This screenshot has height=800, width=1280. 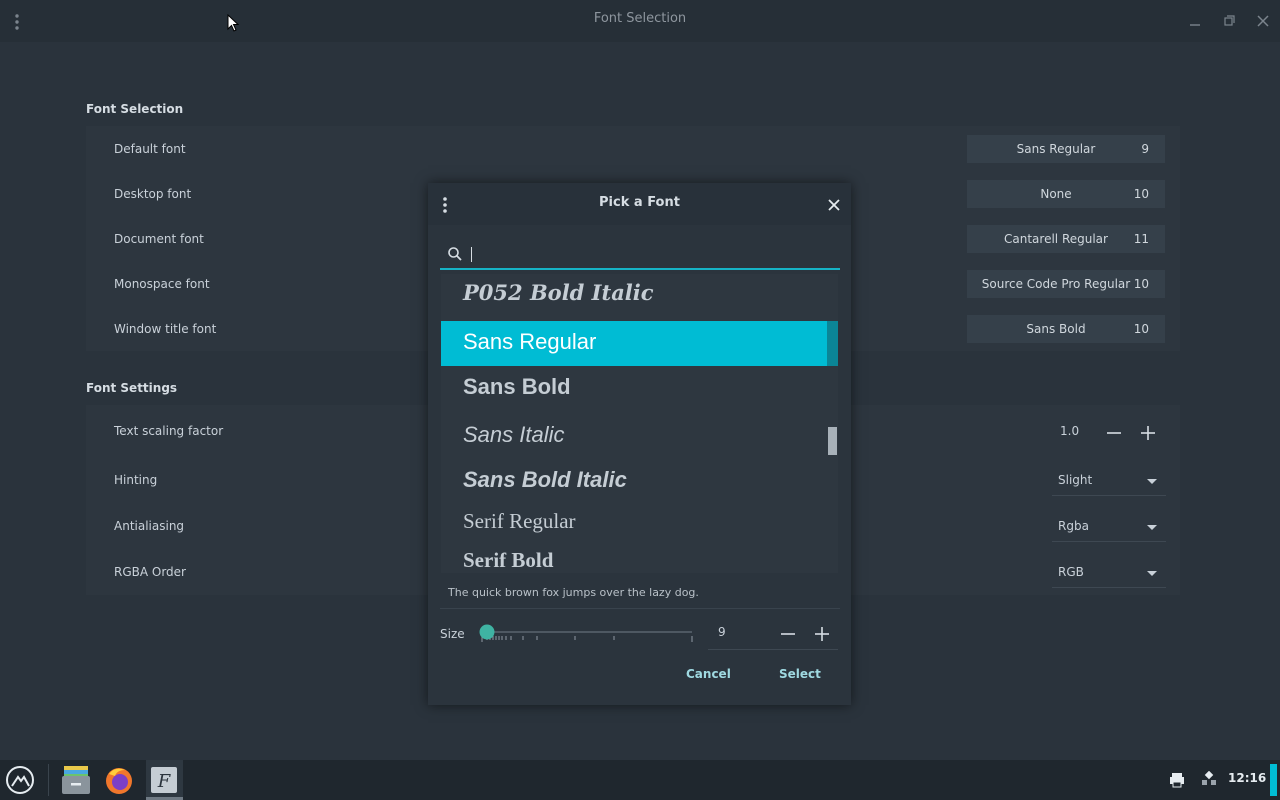 I want to click on font-list-item: Sans Italic, so click(x=634, y=437).